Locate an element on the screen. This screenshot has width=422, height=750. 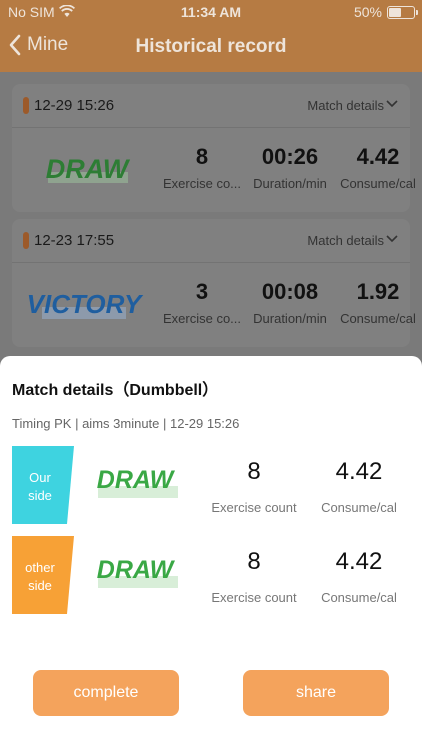
stat-duration: 00:26 Duration/min is located at coordinates (290, 167).